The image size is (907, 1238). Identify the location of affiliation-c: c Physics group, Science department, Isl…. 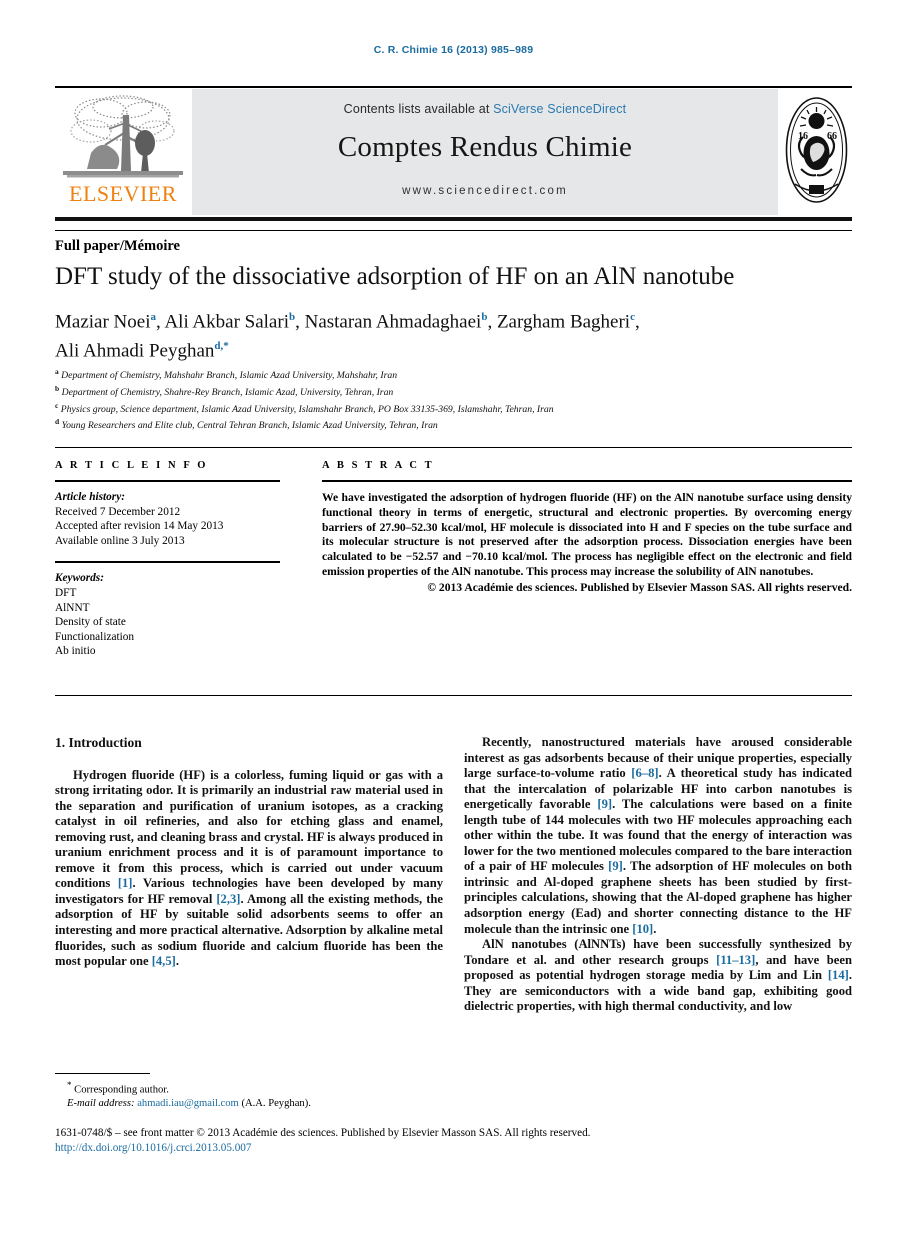
(455, 408).